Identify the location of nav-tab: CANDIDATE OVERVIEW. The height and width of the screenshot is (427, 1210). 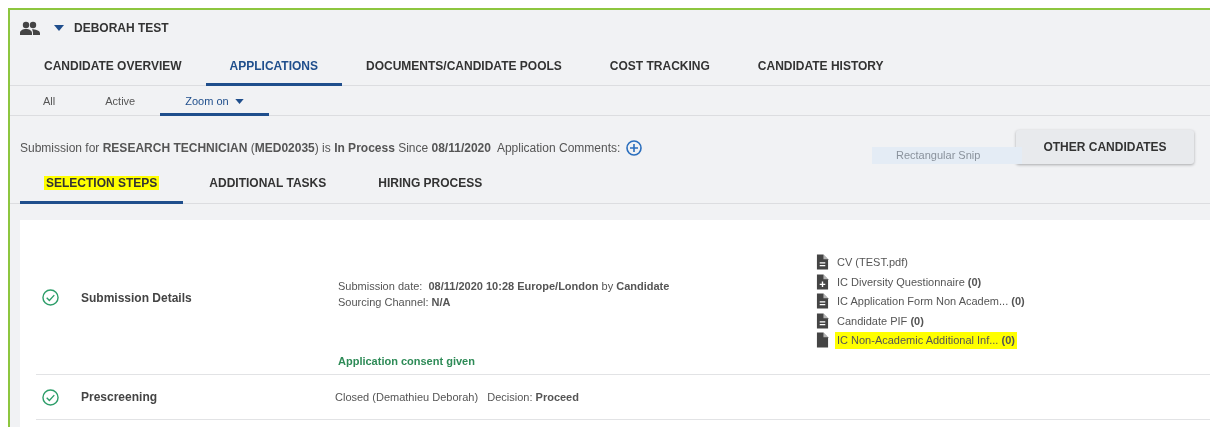
(113, 66).